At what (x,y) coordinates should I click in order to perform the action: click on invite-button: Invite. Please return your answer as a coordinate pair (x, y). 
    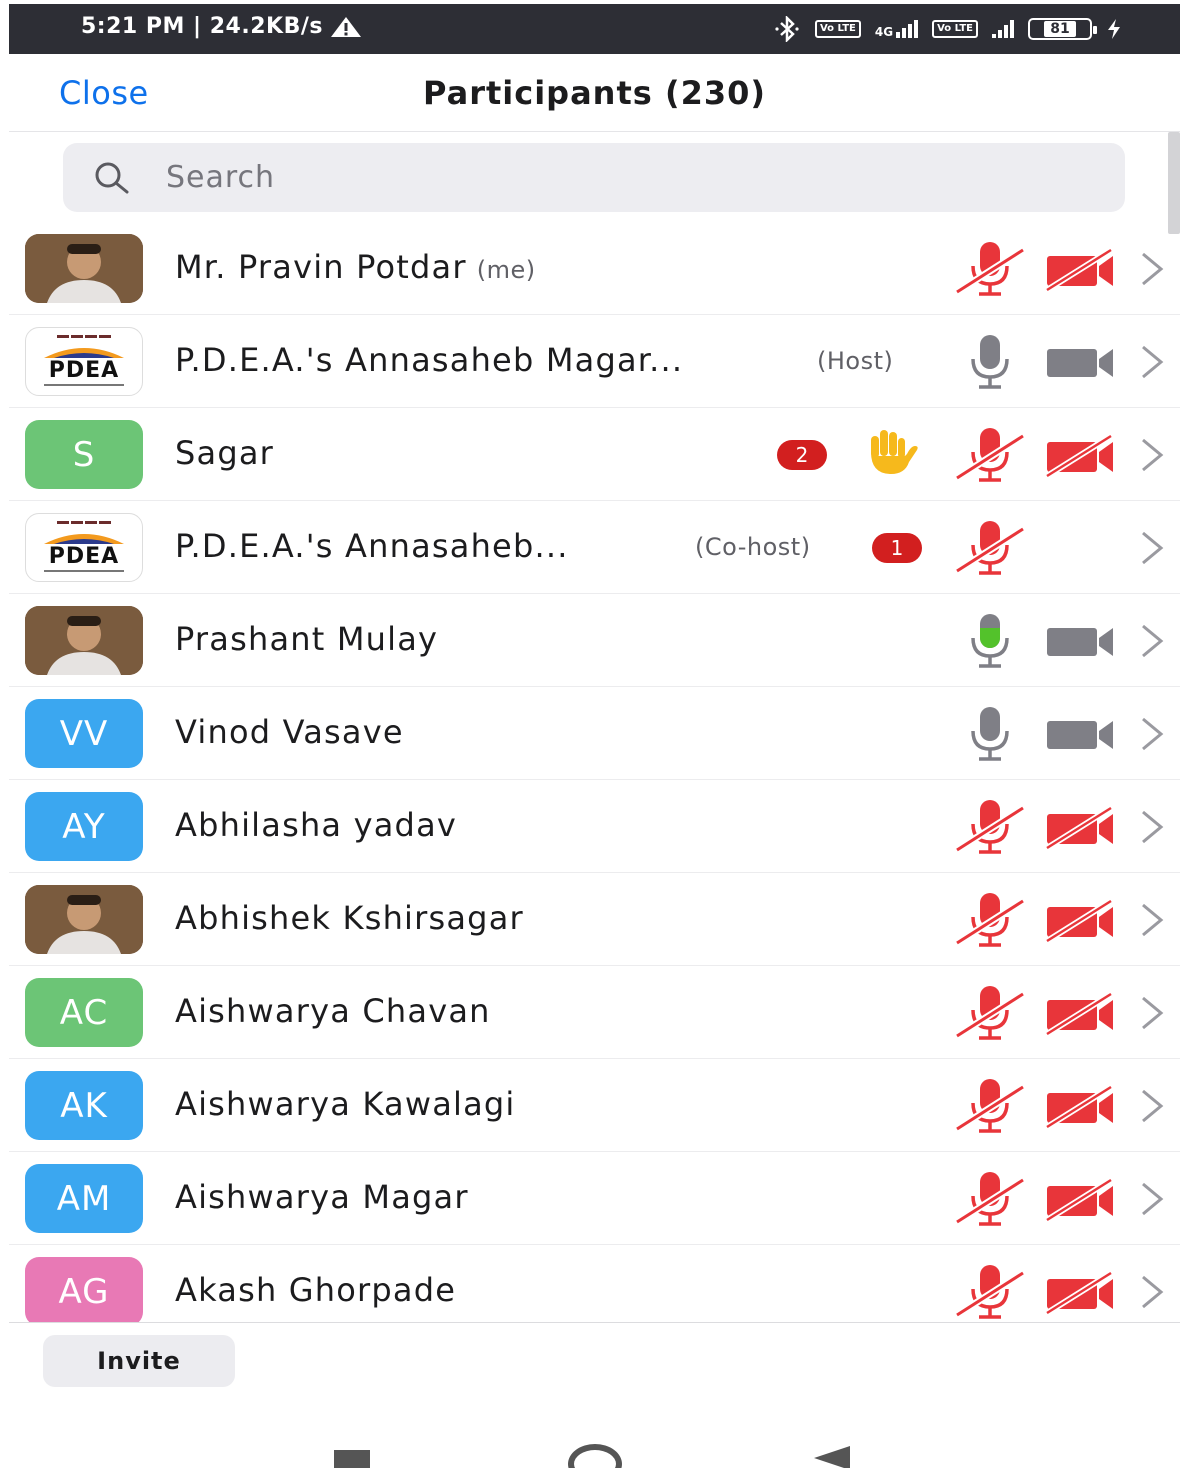
    Looking at the image, I should click on (139, 1361).